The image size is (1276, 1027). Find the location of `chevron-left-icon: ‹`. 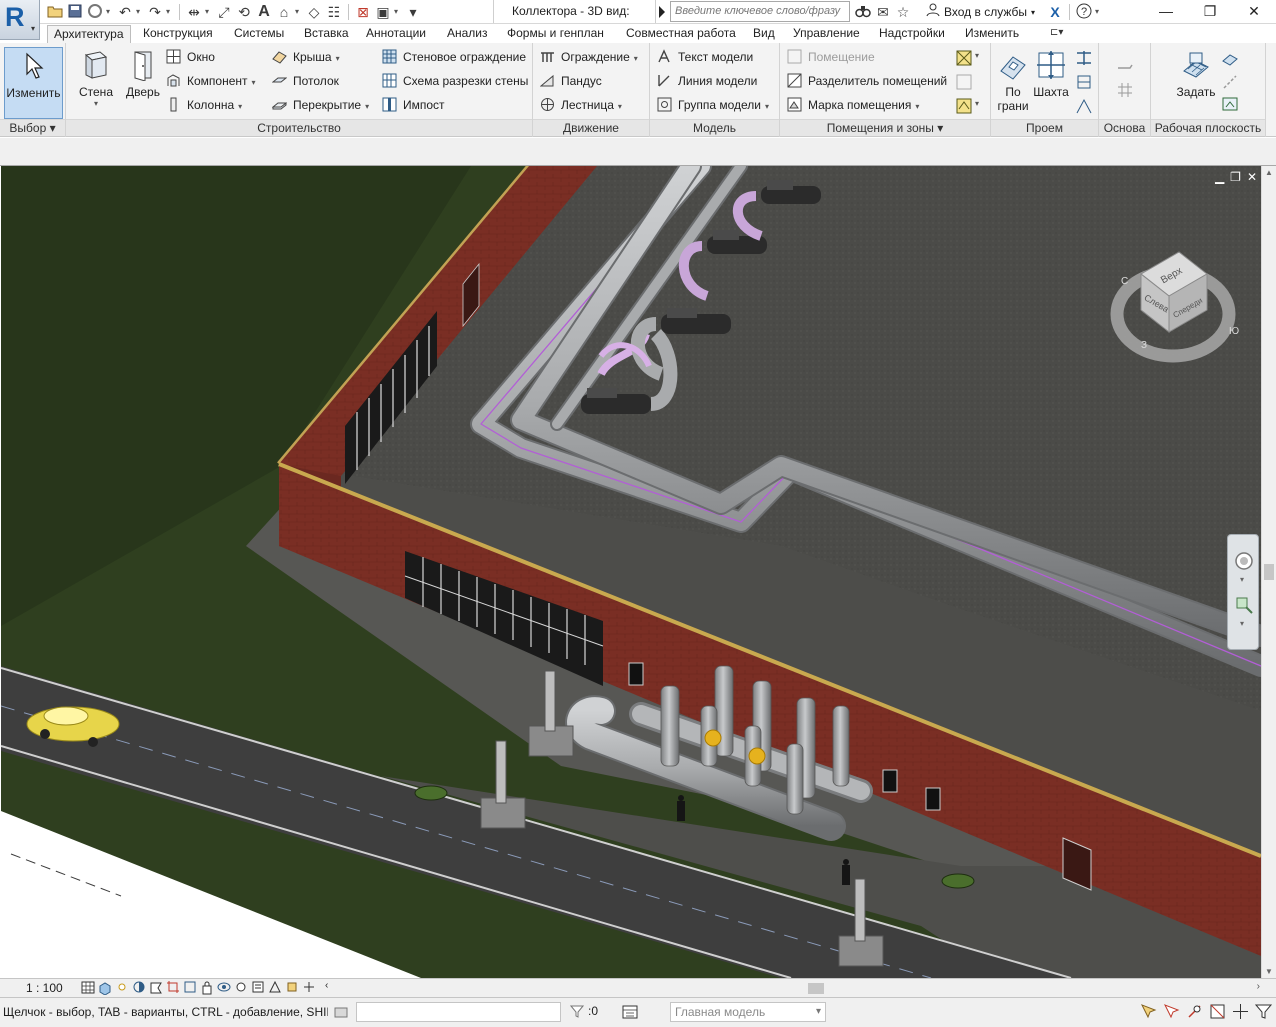

chevron-left-icon: ‹ is located at coordinates (326, 987).